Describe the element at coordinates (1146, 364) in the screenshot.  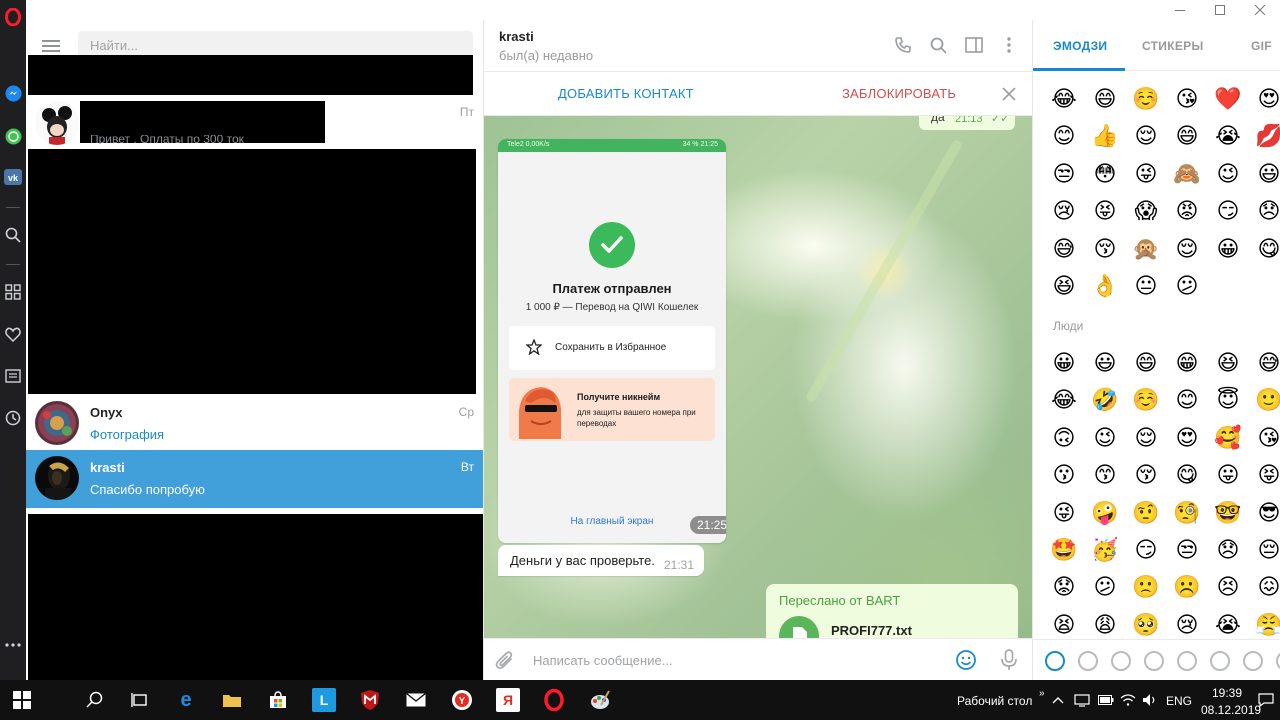
I see `emoji-people-0-2: 😄` at that location.